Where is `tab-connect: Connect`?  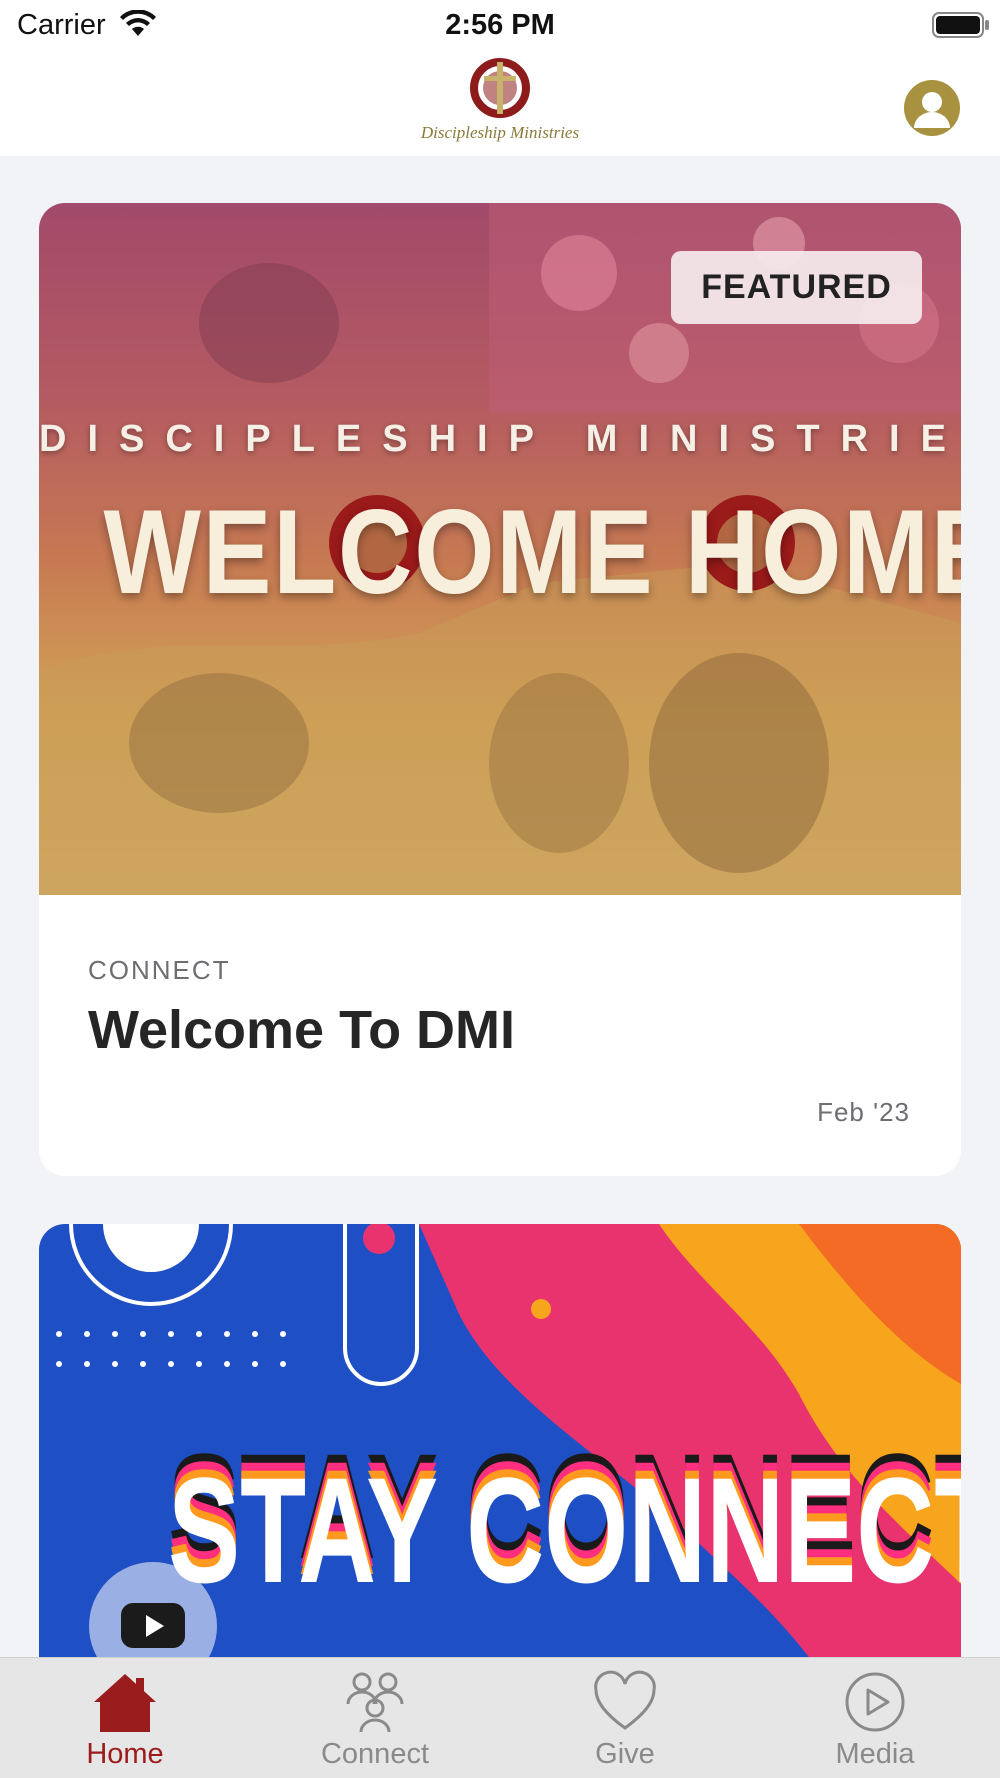 tab-connect: Connect is located at coordinates (375, 1718).